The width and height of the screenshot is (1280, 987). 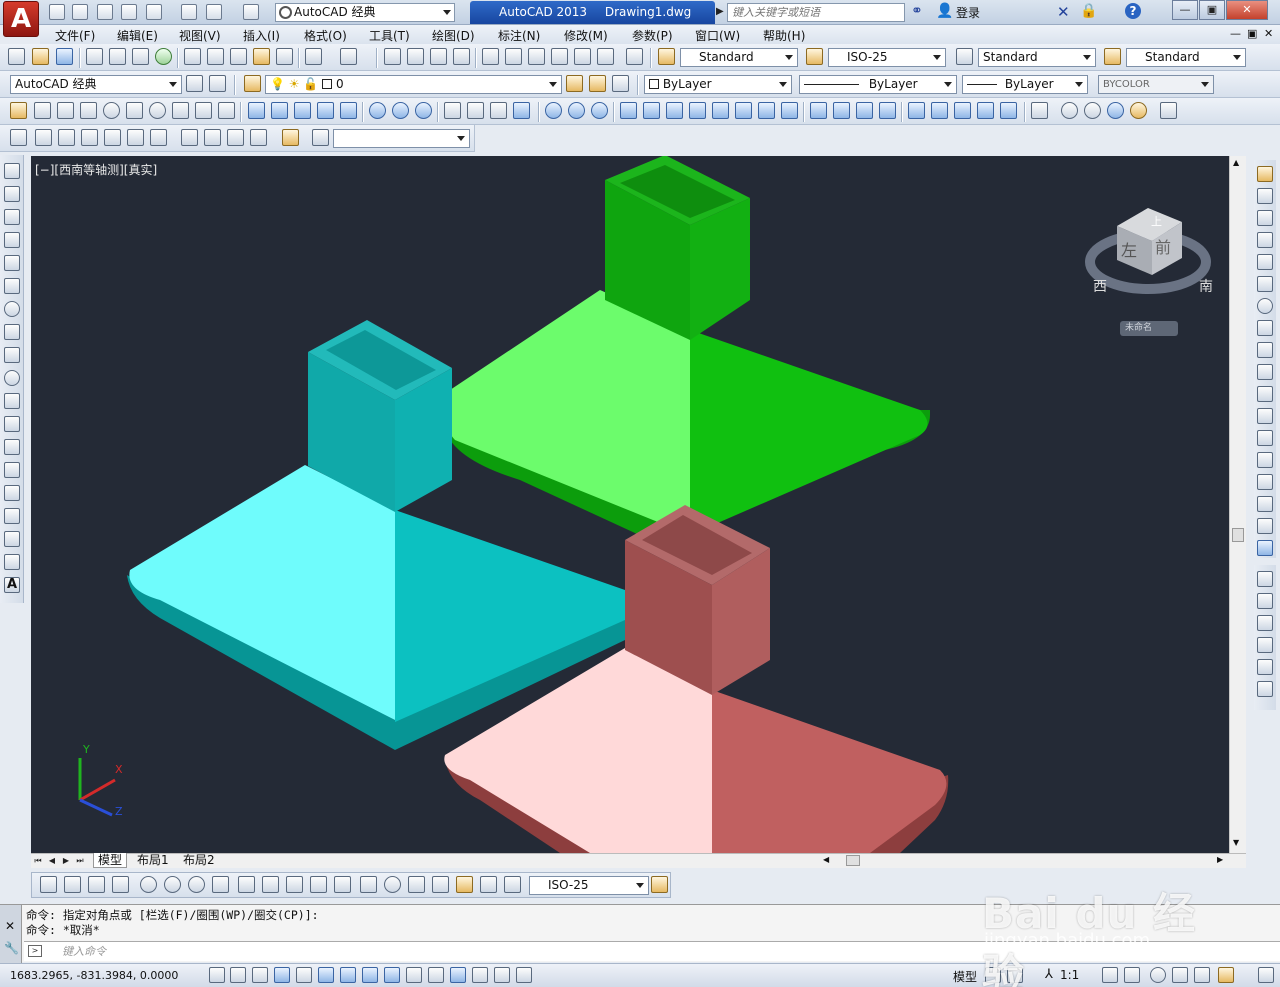 What do you see at coordinates (944, 11) in the screenshot?
I see `user-icon: 👤` at bounding box center [944, 11].